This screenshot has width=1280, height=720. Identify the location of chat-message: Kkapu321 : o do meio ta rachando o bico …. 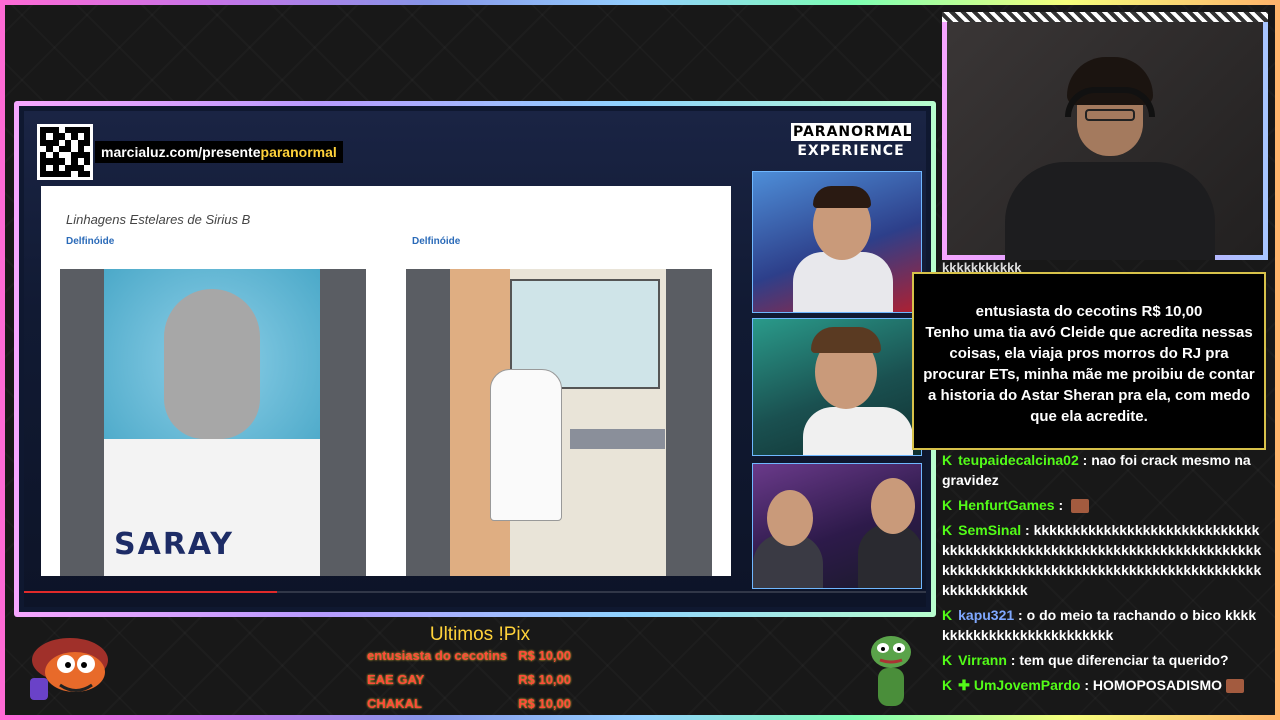
(1099, 625).